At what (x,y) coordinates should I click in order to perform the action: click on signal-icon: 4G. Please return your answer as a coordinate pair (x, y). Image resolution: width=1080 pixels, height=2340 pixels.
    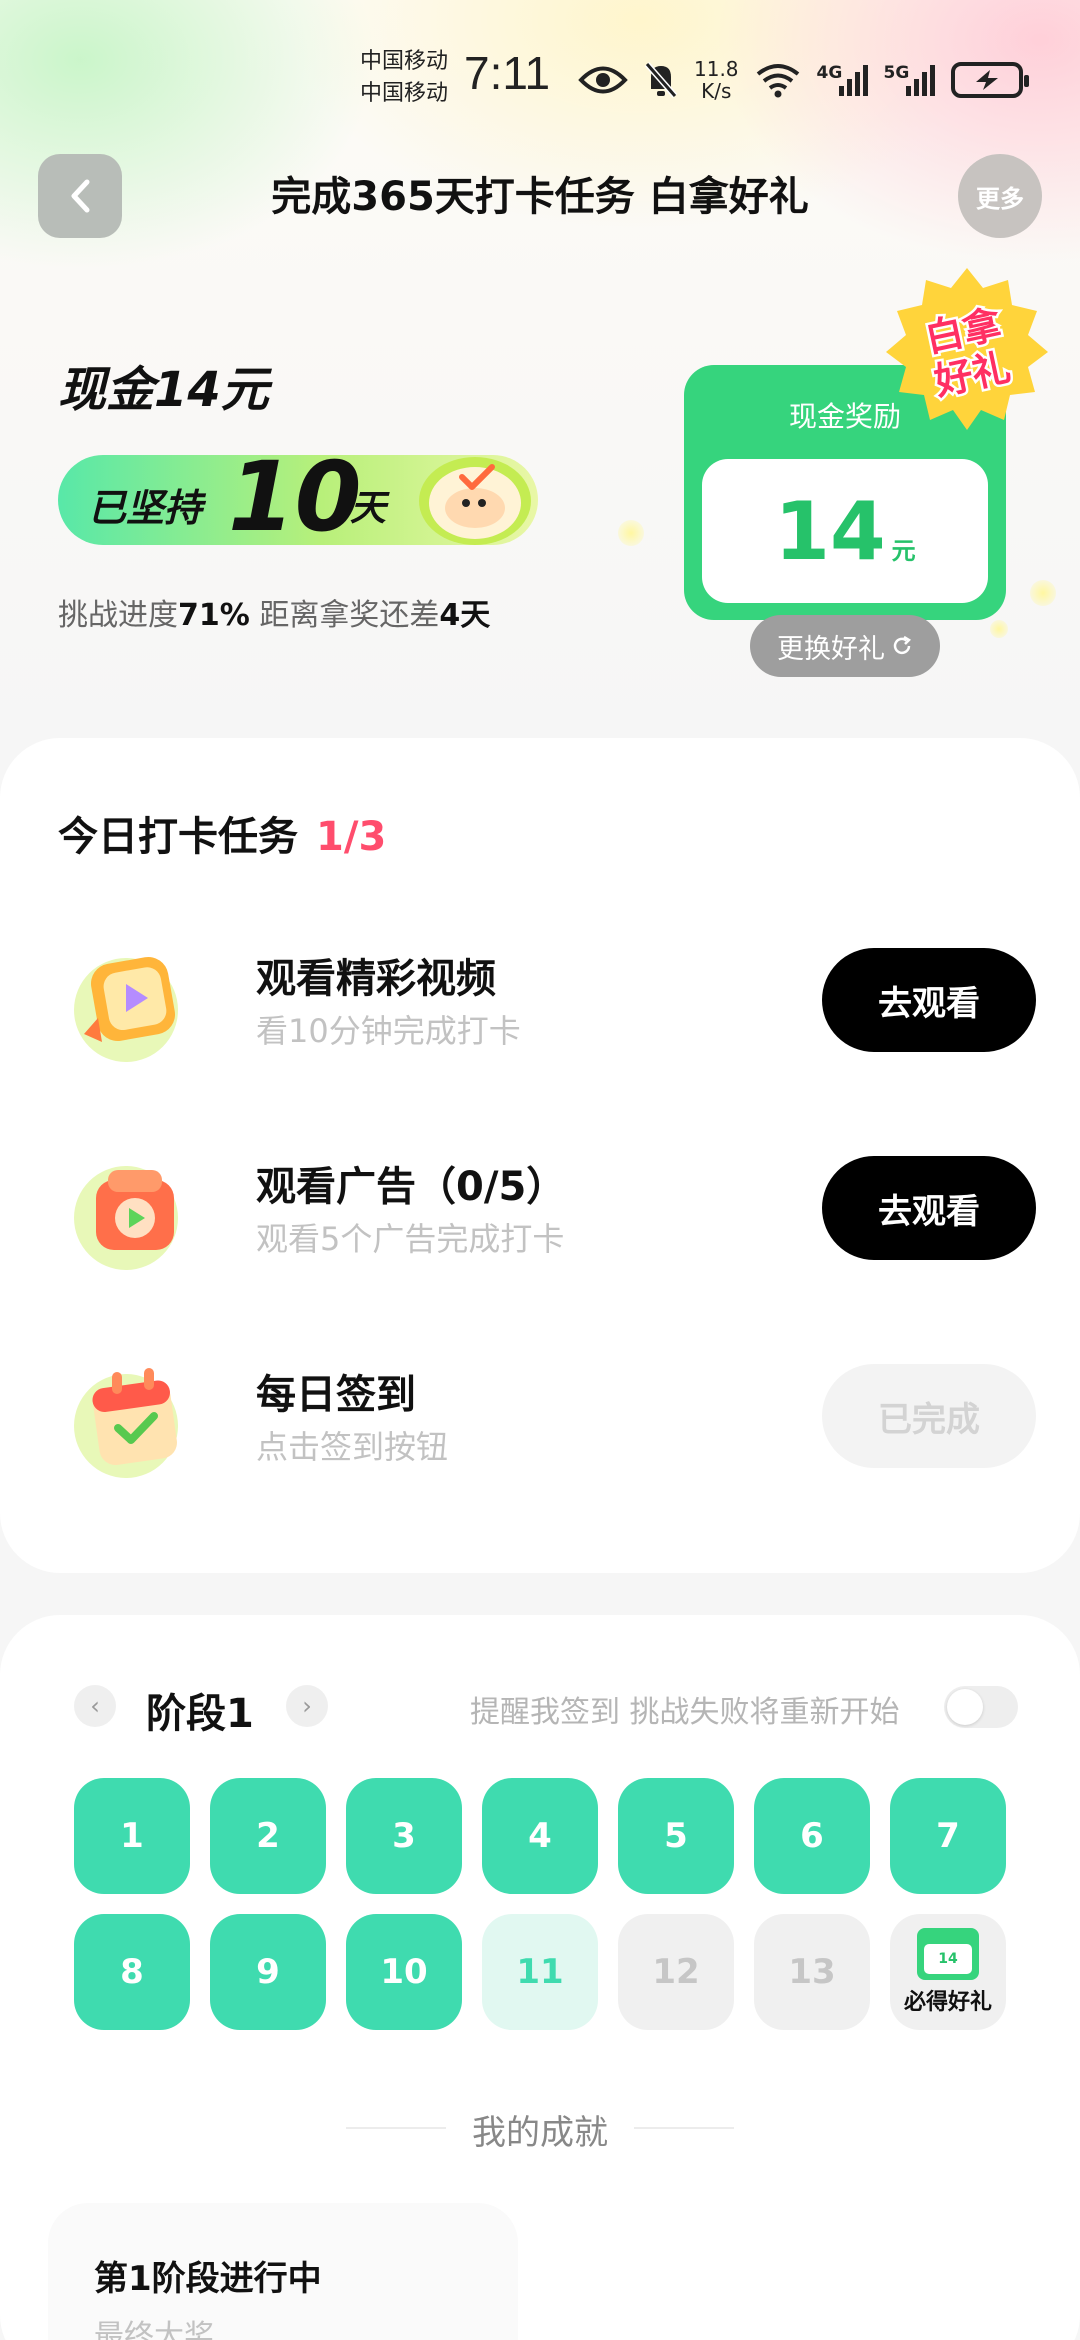
    Looking at the image, I should click on (842, 79).